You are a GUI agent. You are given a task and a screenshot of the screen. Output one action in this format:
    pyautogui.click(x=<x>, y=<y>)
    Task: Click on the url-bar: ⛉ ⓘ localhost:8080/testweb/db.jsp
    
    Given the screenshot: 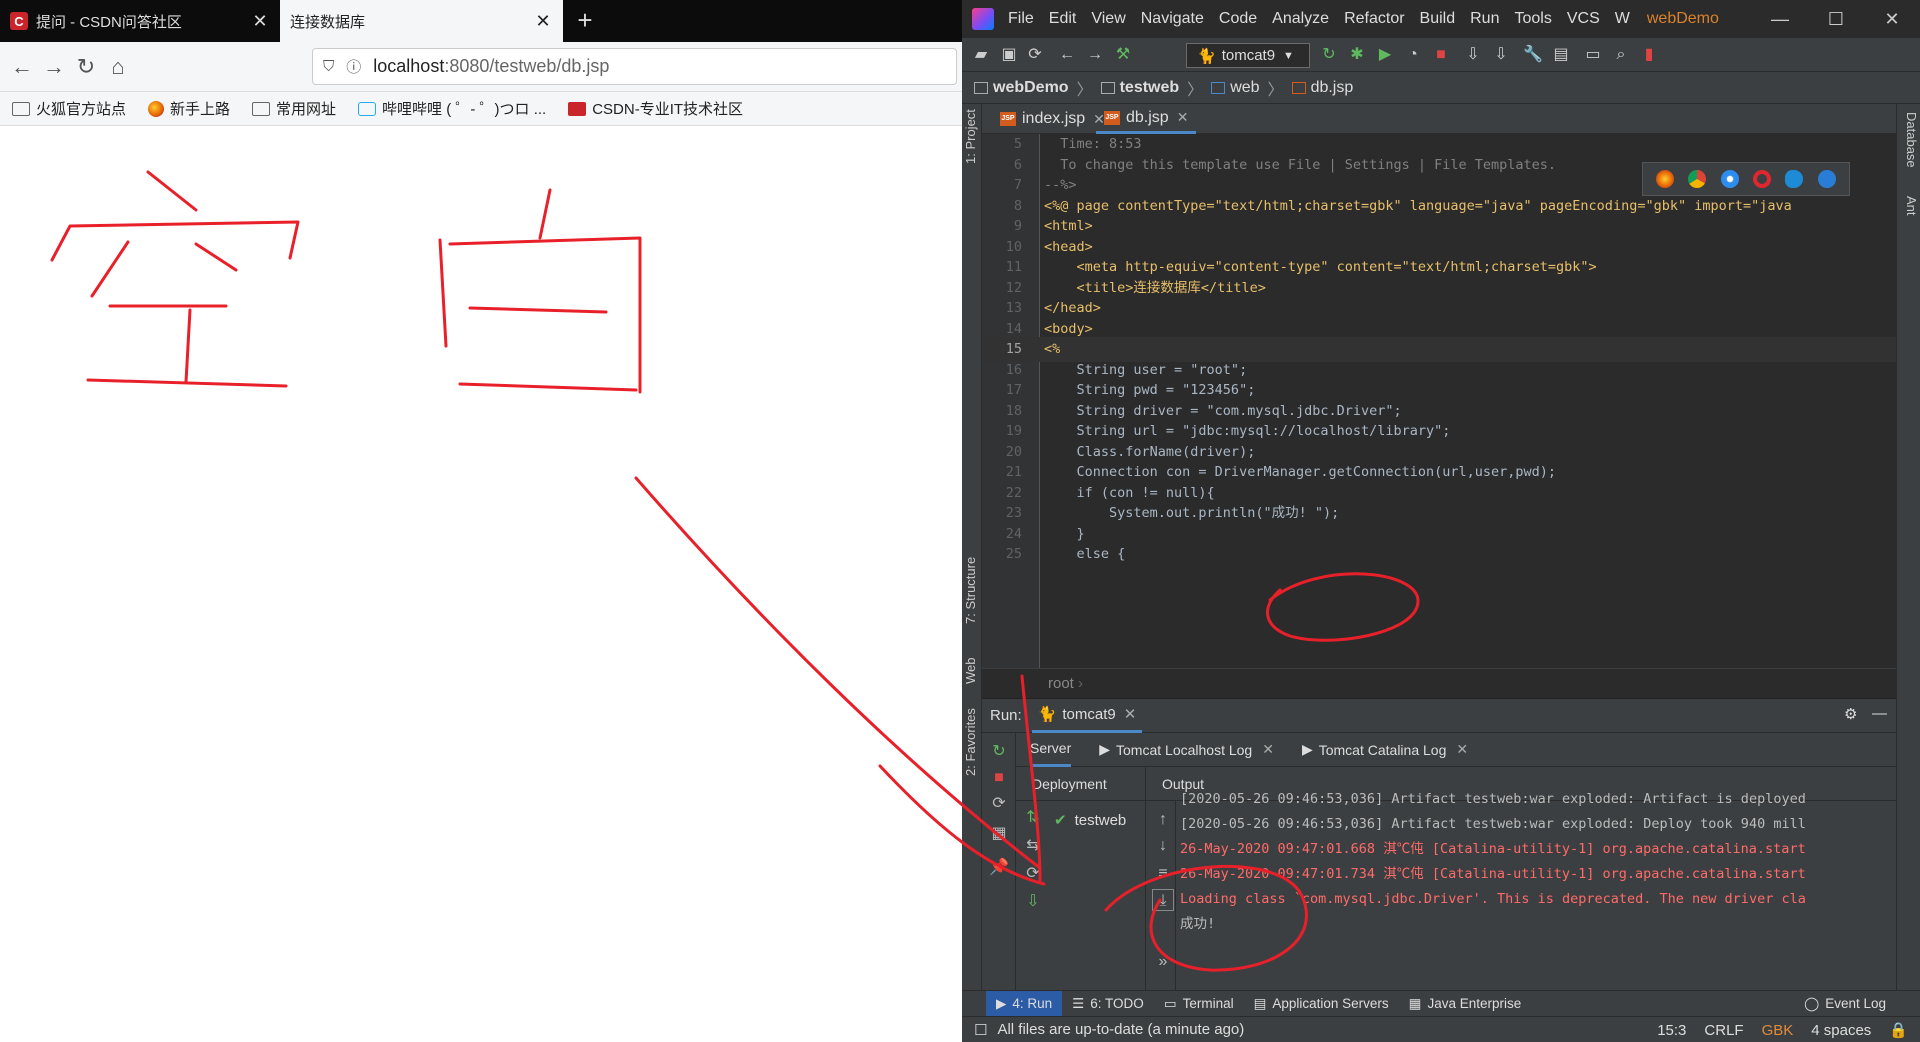 What is the action you would take?
    pyautogui.click(x=634, y=66)
    